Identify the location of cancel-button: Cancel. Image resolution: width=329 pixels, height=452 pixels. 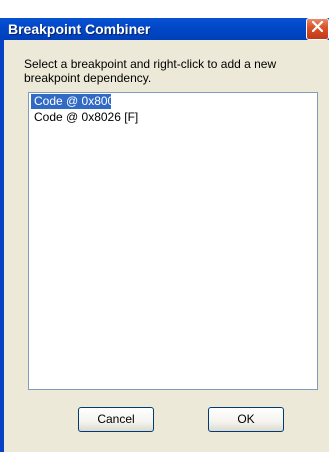
(116, 419).